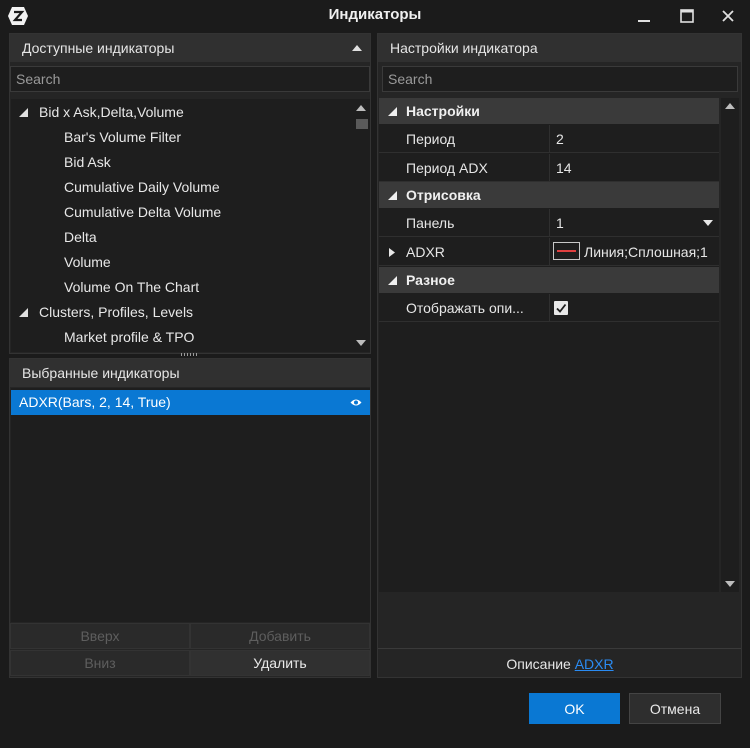 The height and width of the screenshot is (748, 750). Describe the element at coordinates (675, 708) in the screenshot. I see `cancel-button: Отмена` at that location.